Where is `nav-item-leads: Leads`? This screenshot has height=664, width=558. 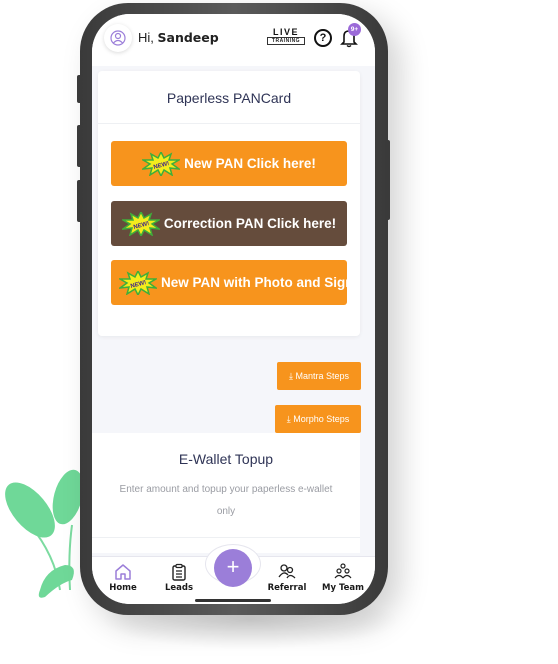 nav-item-leads: Leads is located at coordinates (179, 578).